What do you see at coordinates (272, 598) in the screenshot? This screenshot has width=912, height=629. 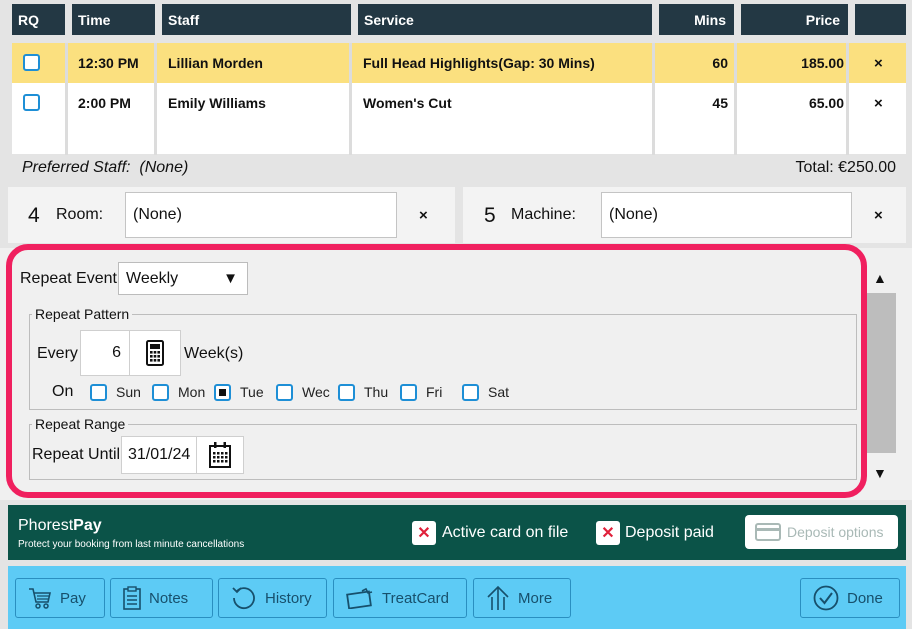 I see `history-button: History` at bounding box center [272, 598].